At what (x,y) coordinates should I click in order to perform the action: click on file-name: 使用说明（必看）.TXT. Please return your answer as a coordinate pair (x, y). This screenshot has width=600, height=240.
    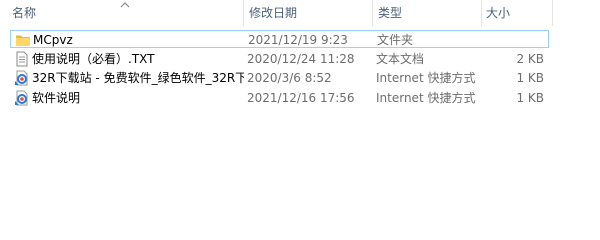
    Looking at the image, I should click on (93, 59).